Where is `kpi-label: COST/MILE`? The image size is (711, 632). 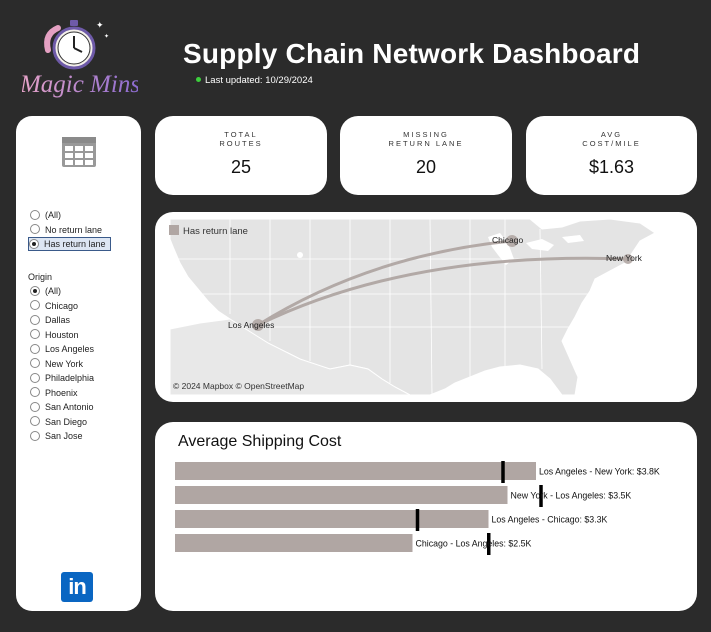 kpi-label: COST/MILE is located at coordinates (611, 143).